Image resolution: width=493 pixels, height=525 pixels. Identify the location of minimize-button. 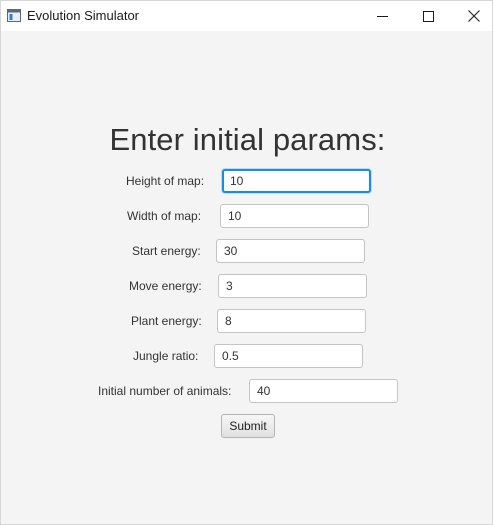
(382, 16).